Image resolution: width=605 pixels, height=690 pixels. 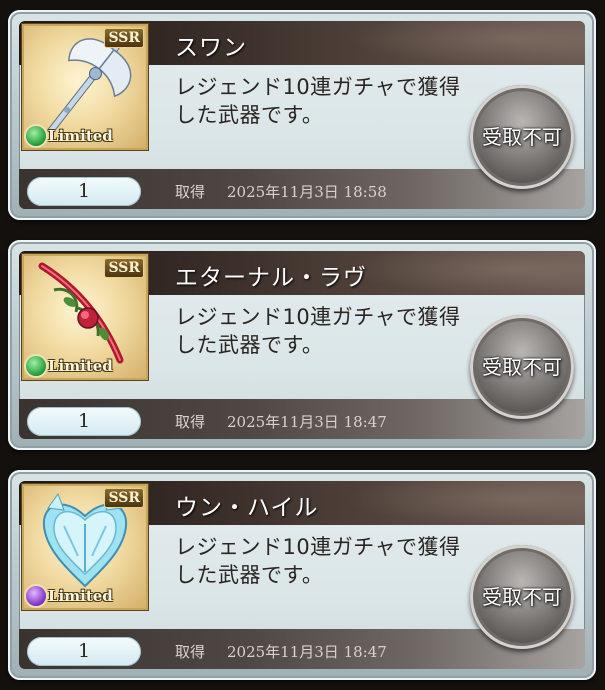 I want to click on item-name: スワン, so click(x=211, y=48).